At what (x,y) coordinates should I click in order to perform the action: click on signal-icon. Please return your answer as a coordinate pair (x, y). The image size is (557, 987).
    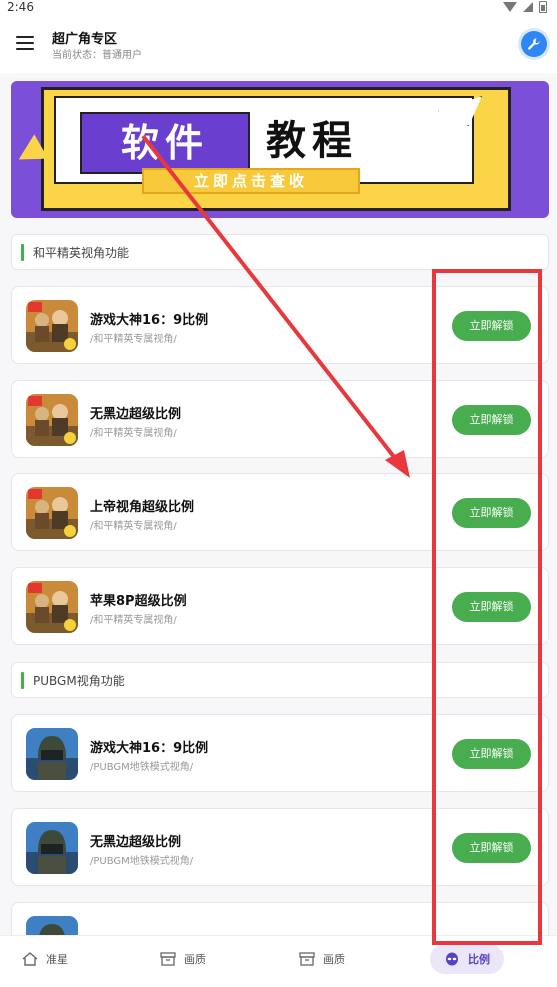
    Looking at the image, I should click on (528, 7).